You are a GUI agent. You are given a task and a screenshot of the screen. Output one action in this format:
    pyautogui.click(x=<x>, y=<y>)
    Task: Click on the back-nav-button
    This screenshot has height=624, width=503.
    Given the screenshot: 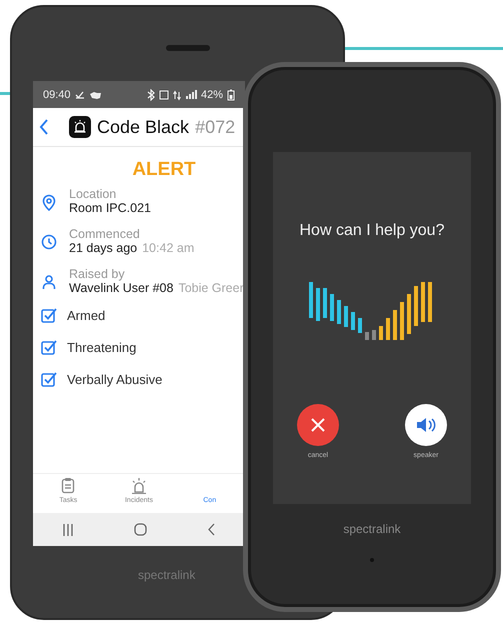 What is the action you would take?
    pyautogui.click(x=211, y=529)
    